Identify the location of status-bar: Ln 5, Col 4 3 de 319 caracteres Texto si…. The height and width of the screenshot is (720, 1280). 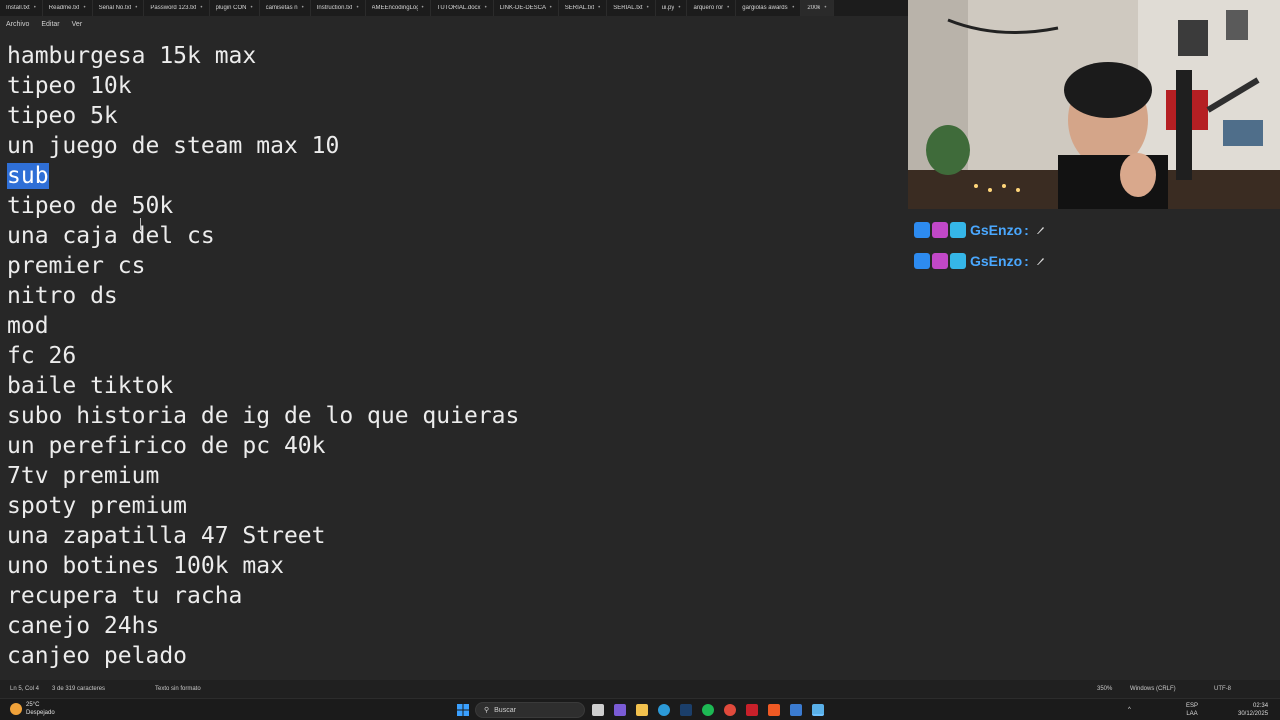
(640, 689).